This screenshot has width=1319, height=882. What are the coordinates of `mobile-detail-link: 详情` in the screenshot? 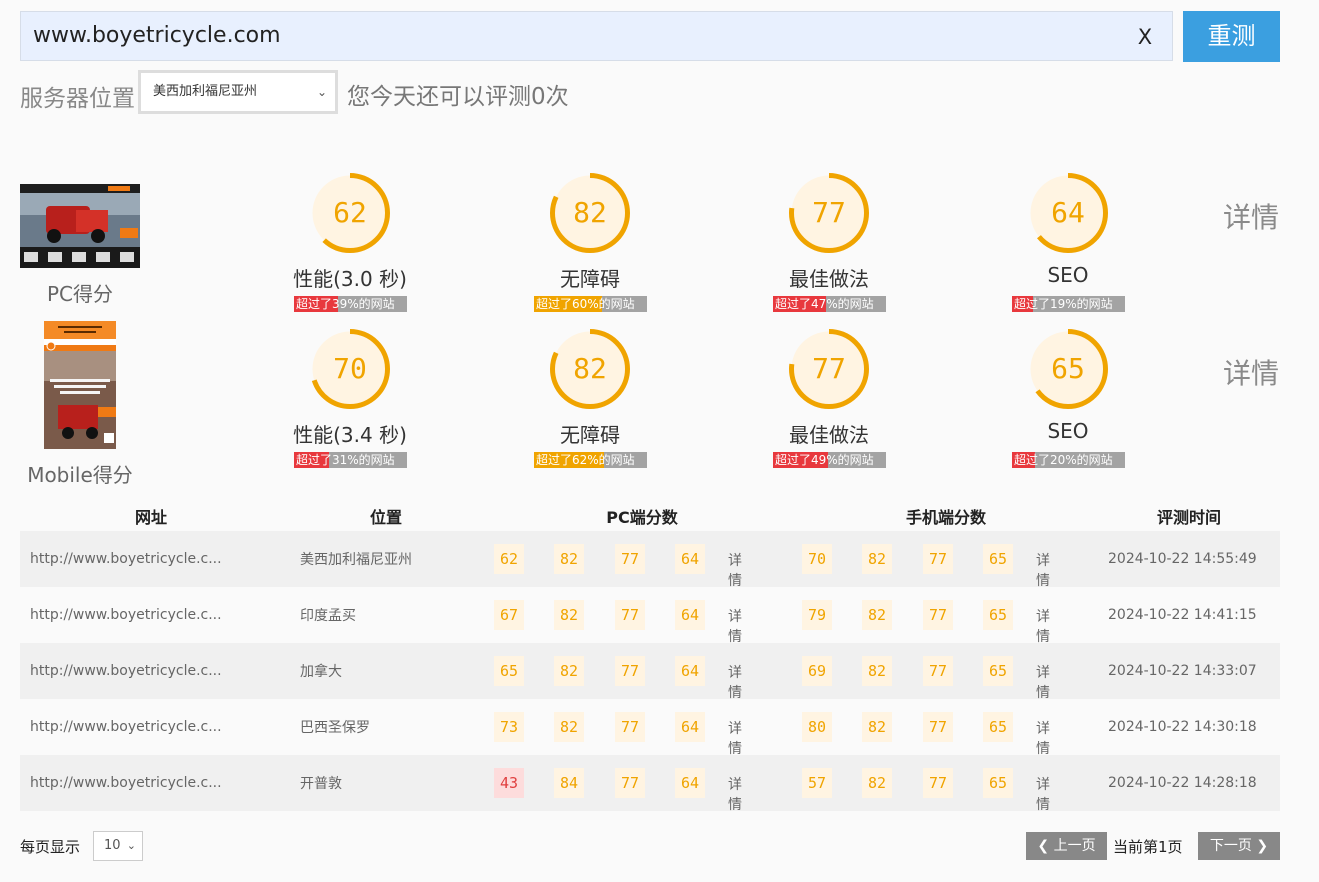 It's located at (1251, 372).